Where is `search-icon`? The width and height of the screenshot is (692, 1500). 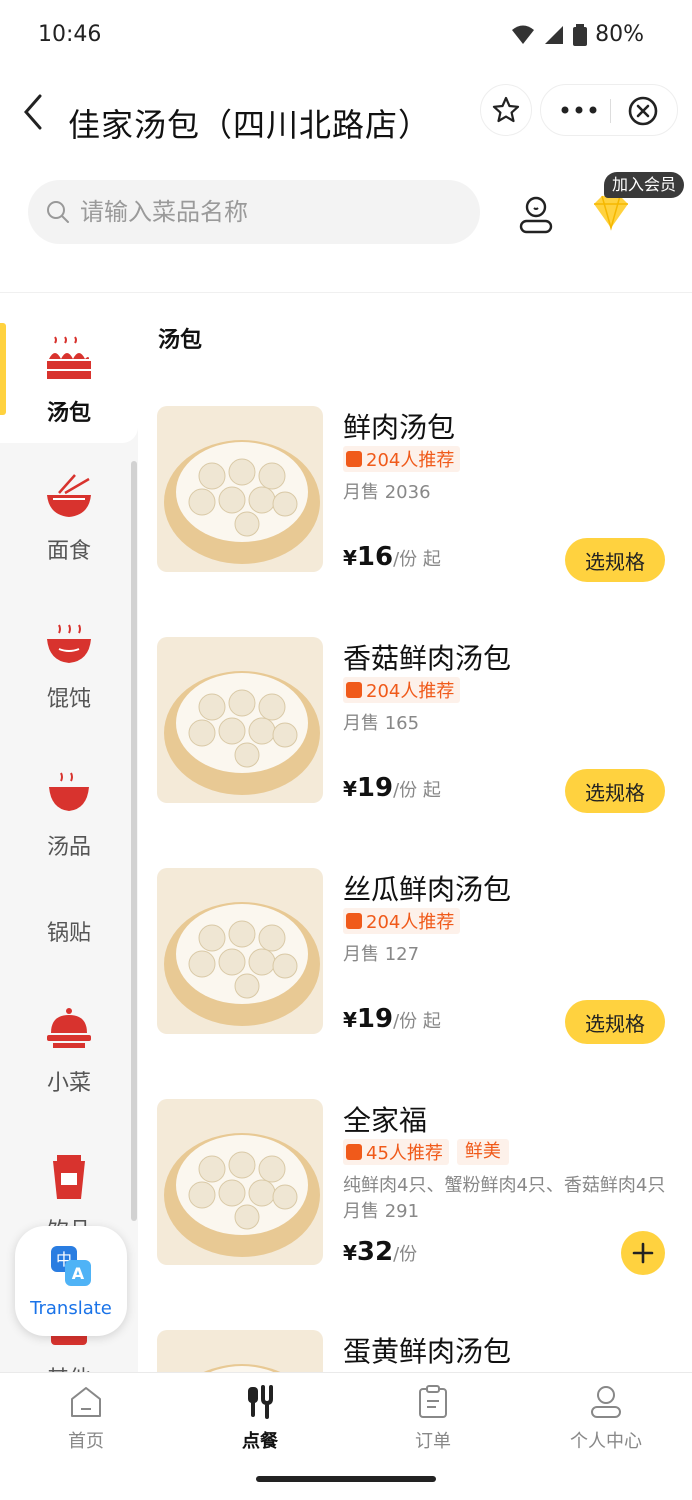 search-icon is located at coordinates (58, 212).